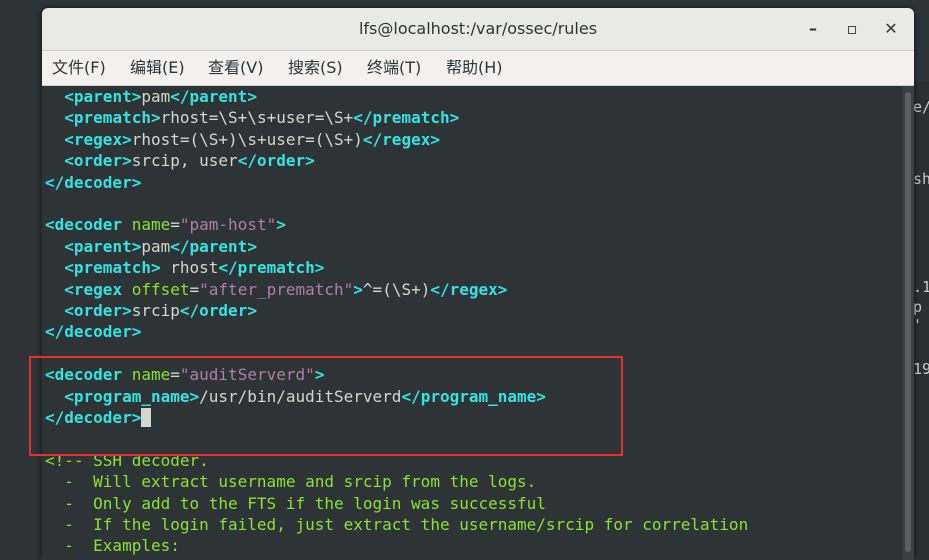  Describe the element at coordinates (474, 68) in the screenshot. I see `menu-help: 帮助(H)` at that location.